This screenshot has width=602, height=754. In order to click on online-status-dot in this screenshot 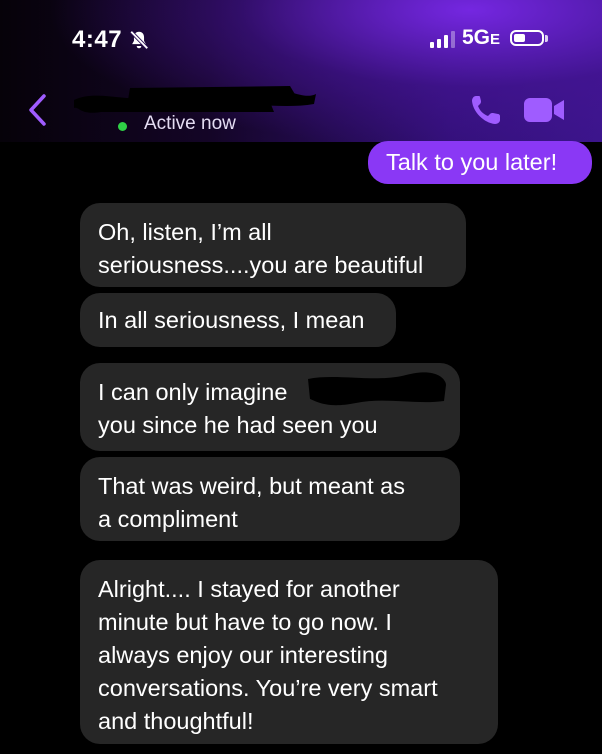, I will do `click(122, 126)`.